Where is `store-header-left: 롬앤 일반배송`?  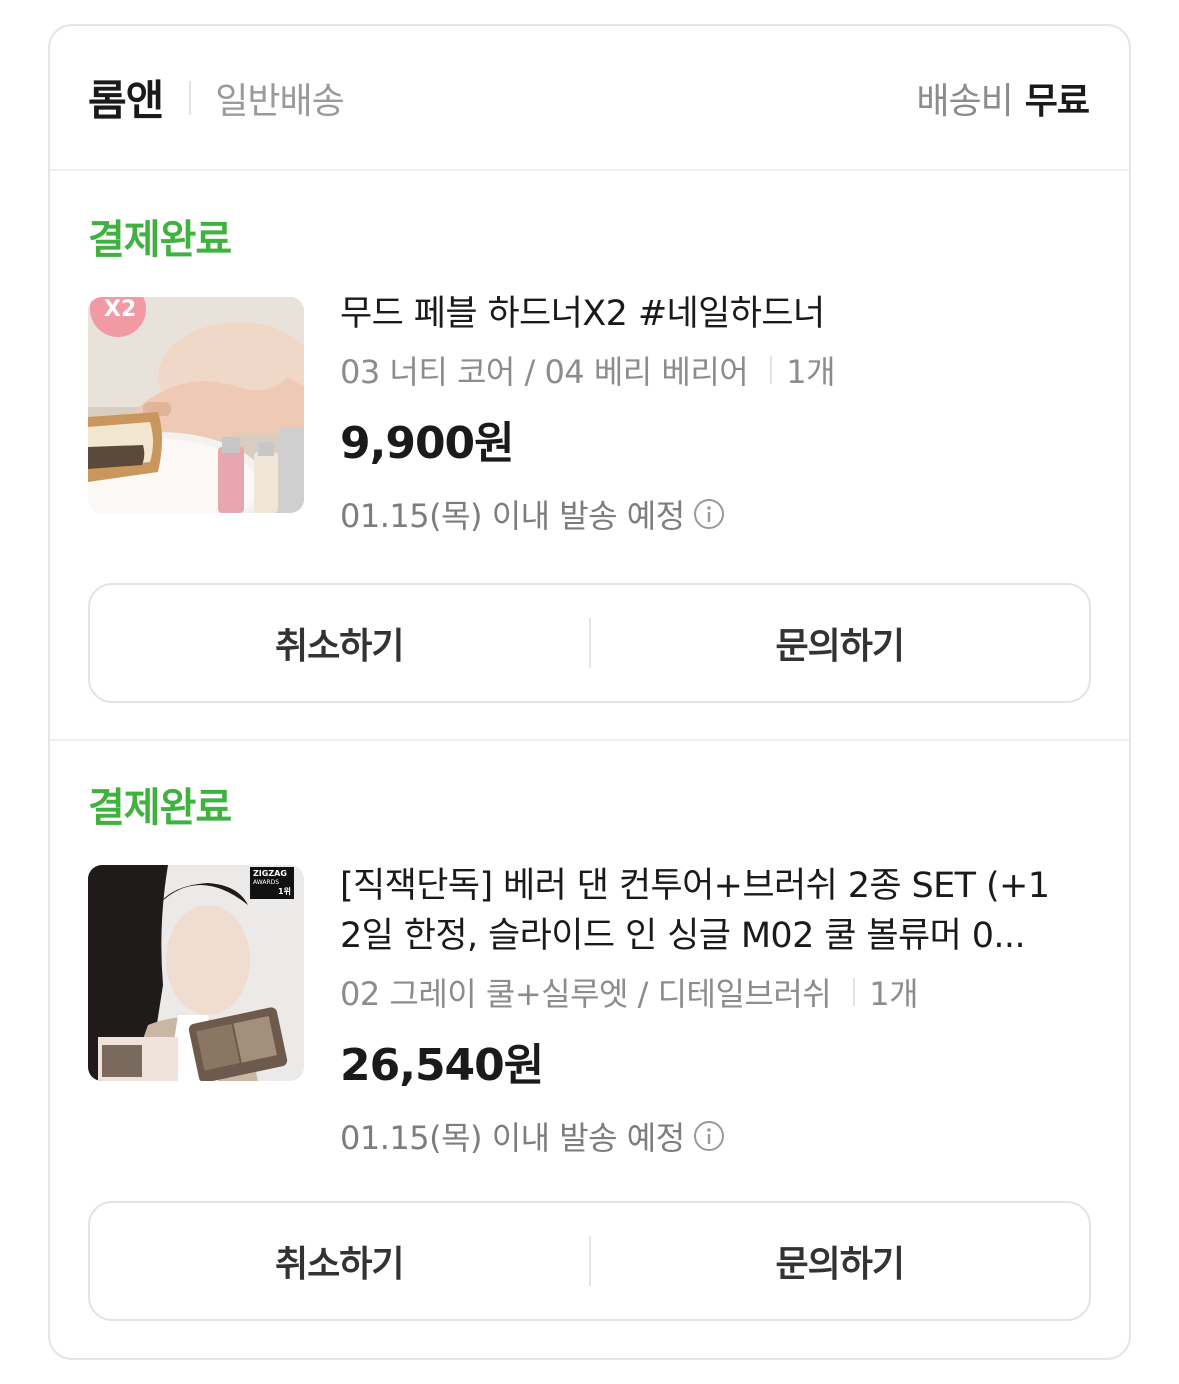
store-header-left: 롬앤 일반배송 is located at coordinates (216, 97).